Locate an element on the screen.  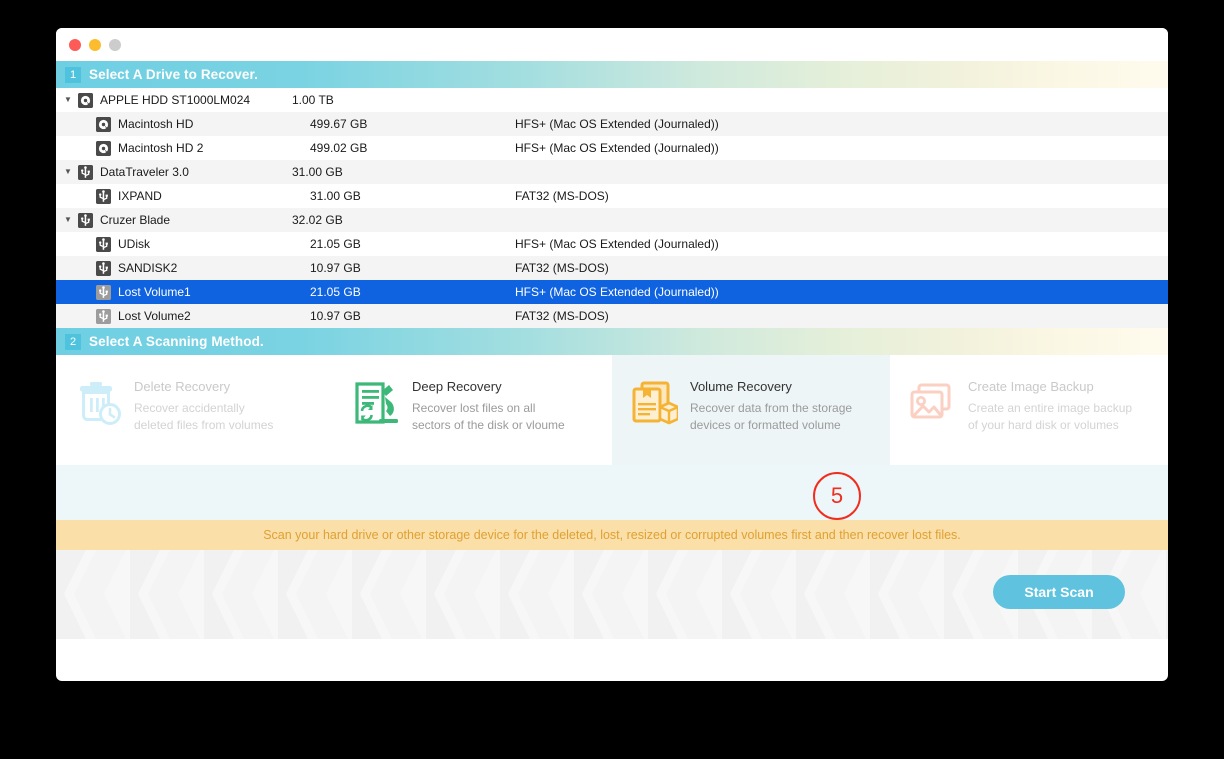
drive-label: UDisk is located at coordinates (134, 244).